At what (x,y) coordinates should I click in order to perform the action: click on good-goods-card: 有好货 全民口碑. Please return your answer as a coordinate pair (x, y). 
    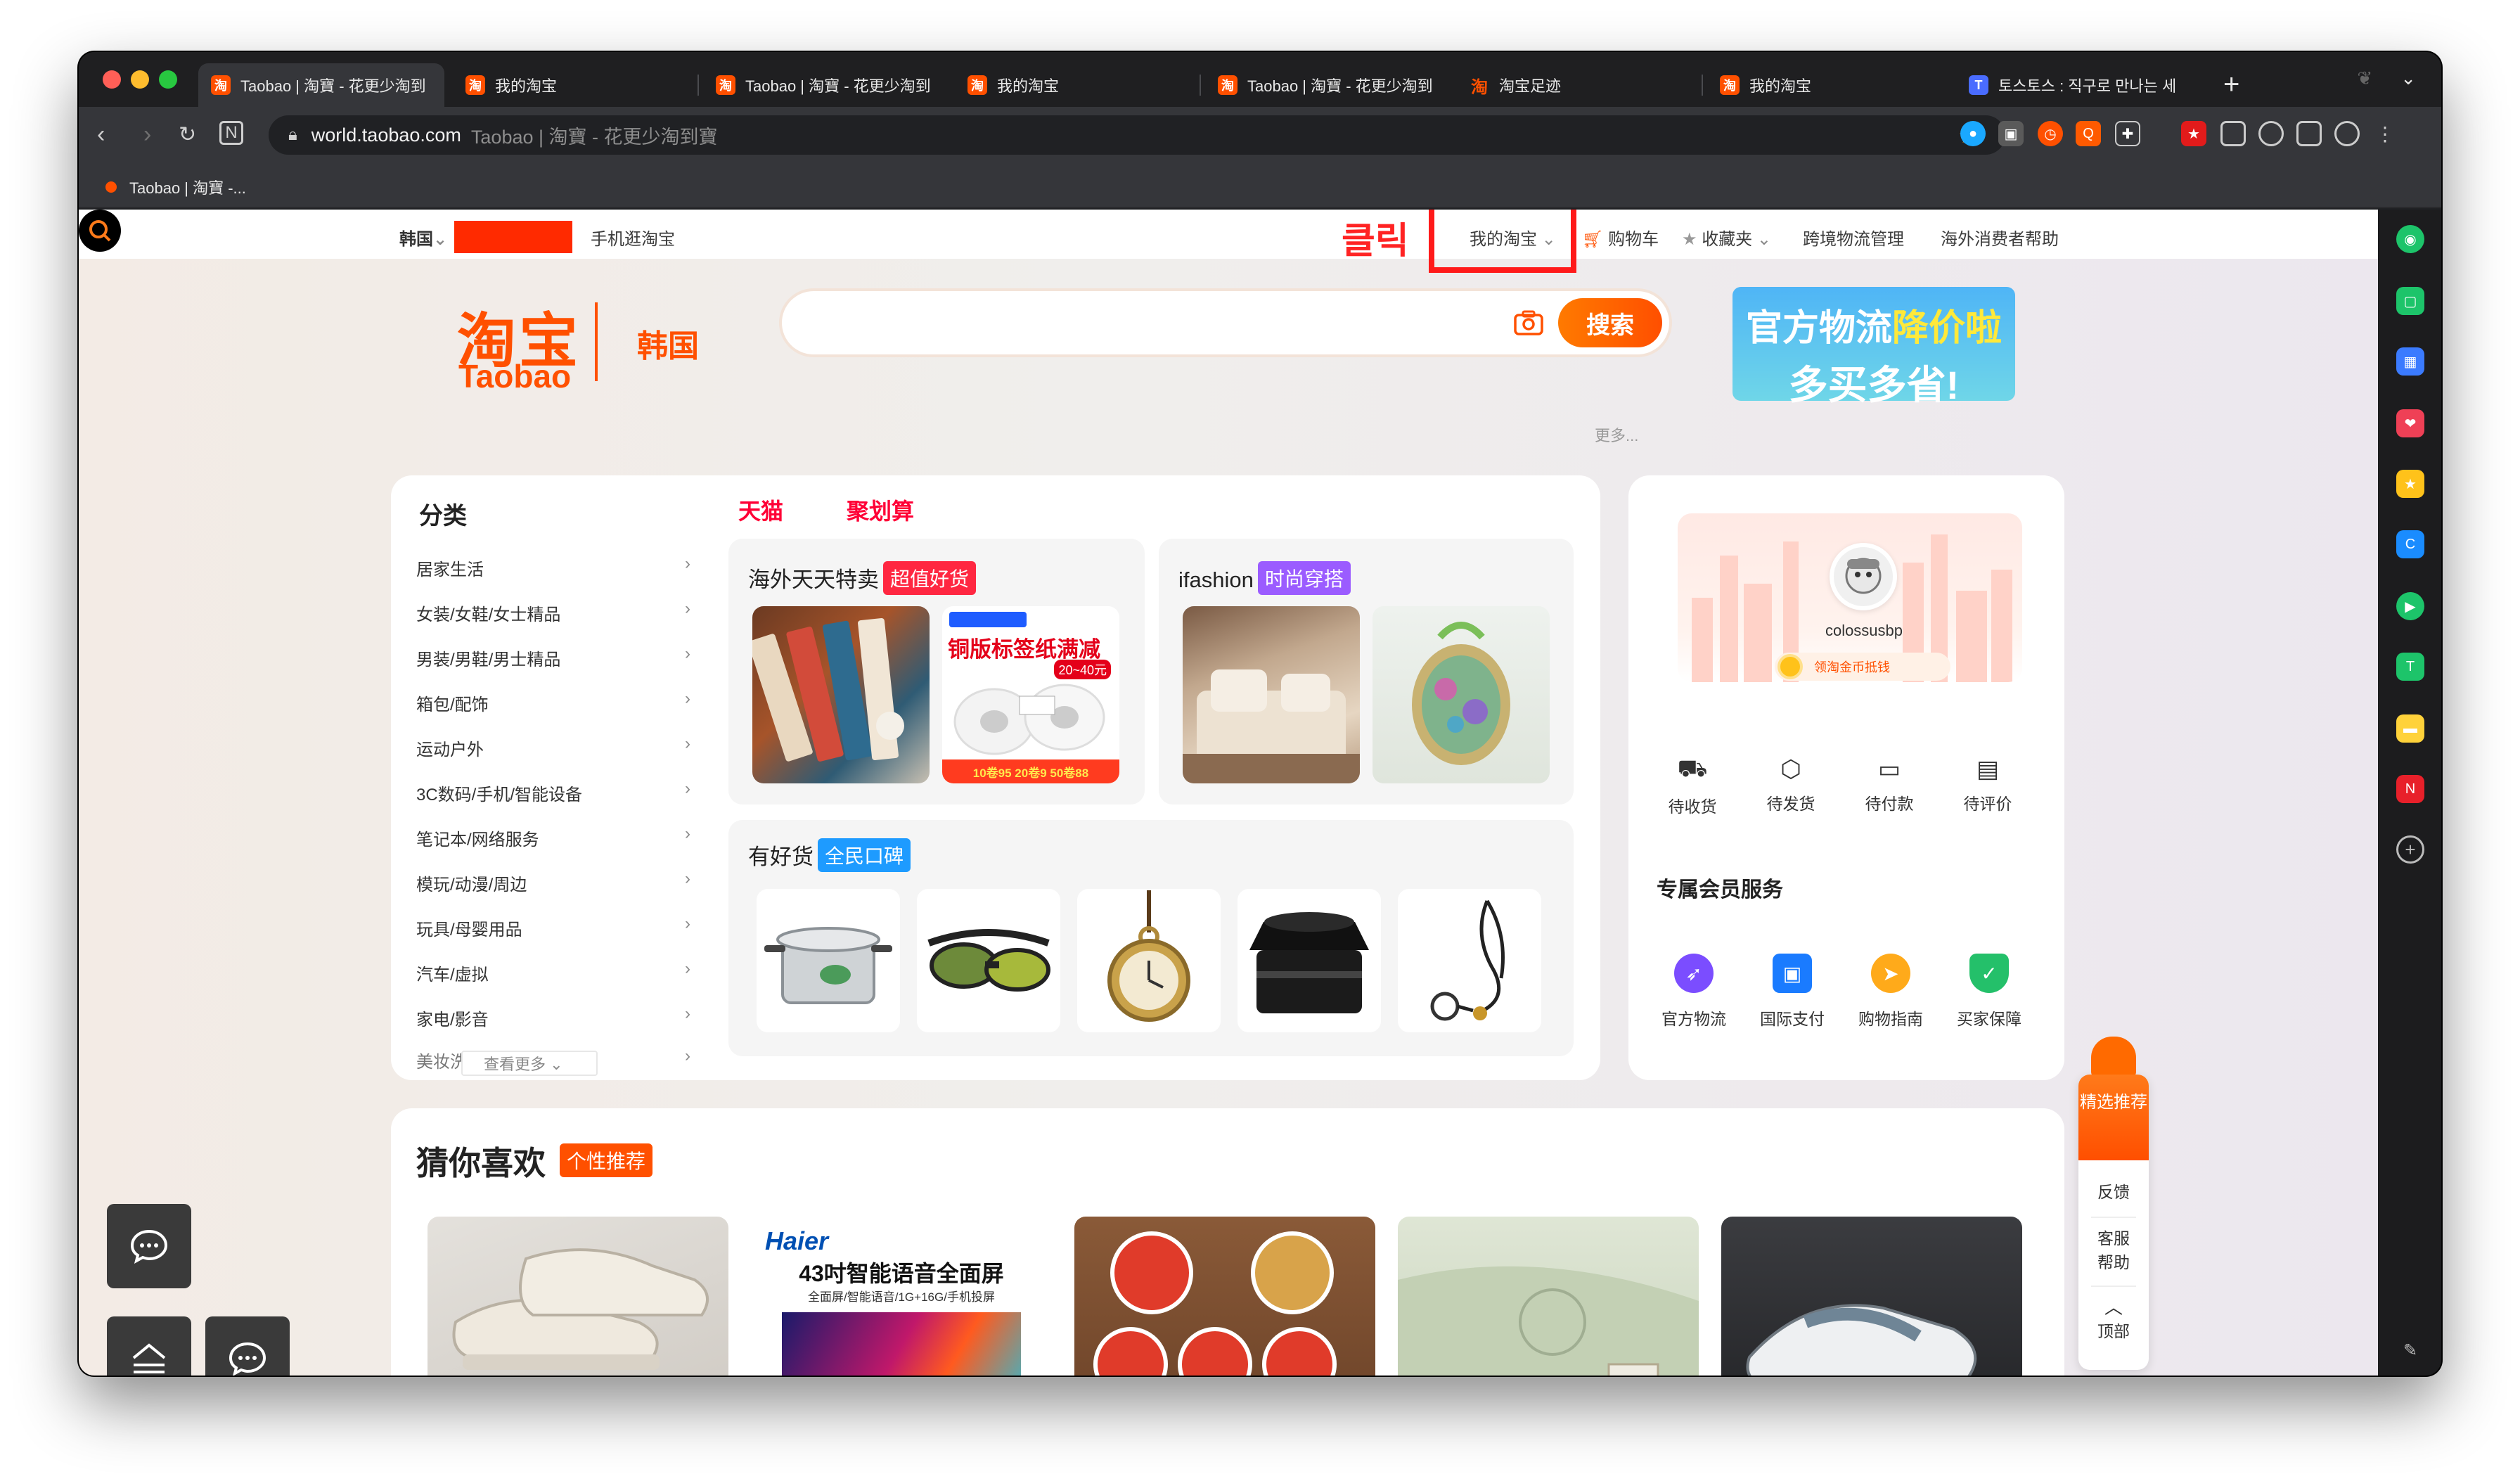
    Looking at the image, I should click on (1151, 938).